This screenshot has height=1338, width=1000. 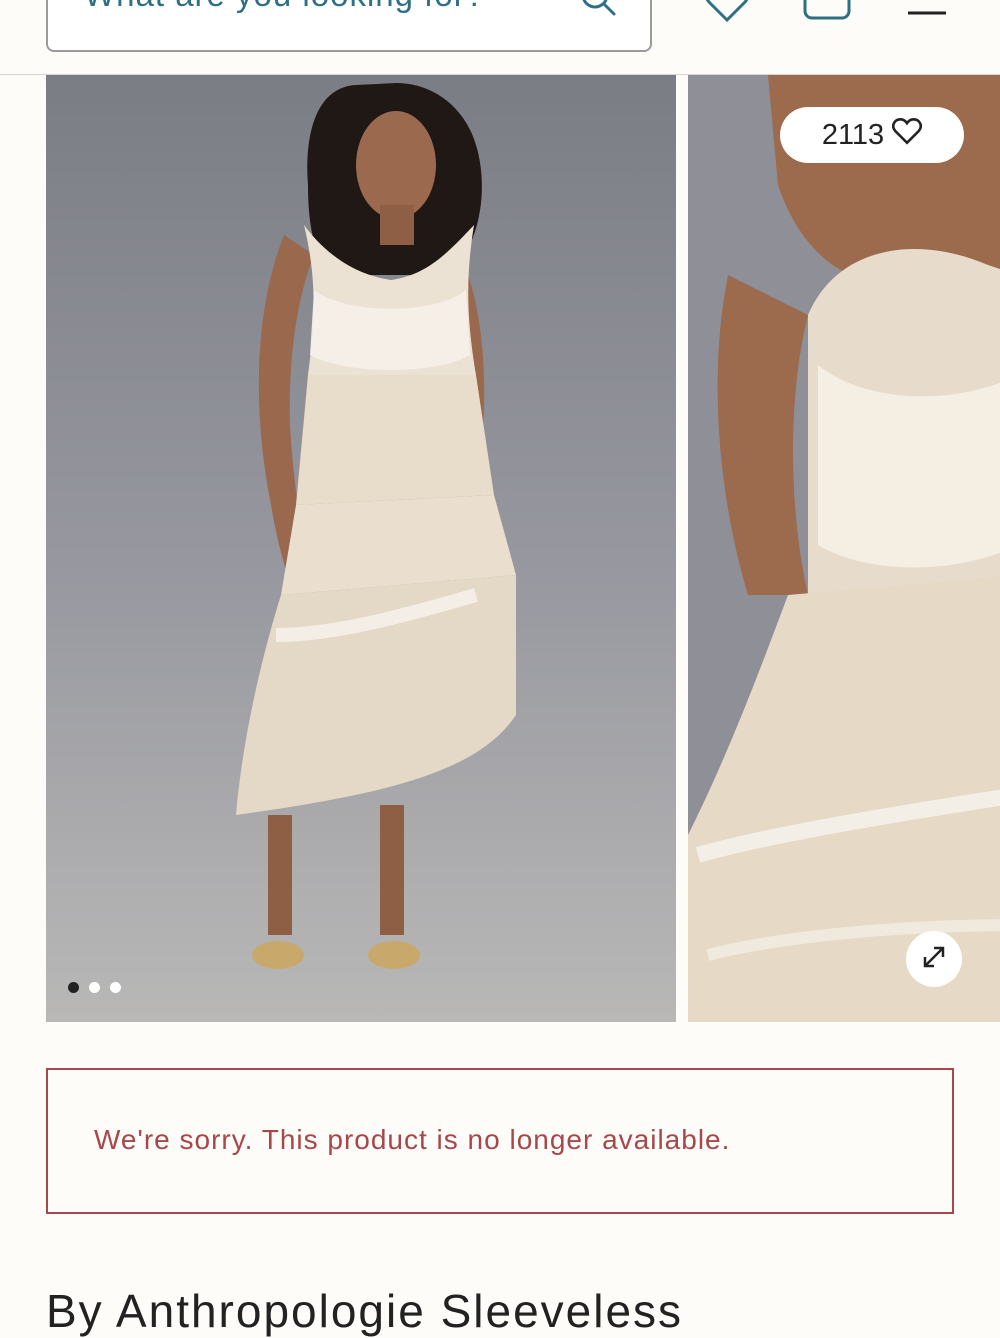 What do you see at coordinates (349, 26) in the screenshot?
I see `search-bar: What are you looking for?` at bounding box center [349, 26].